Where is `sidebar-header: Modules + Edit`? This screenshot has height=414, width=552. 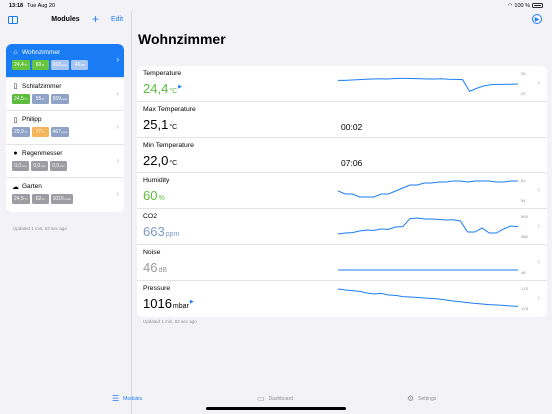 sidebar-header: Modules + Edit is located at coordinates (65, 20).